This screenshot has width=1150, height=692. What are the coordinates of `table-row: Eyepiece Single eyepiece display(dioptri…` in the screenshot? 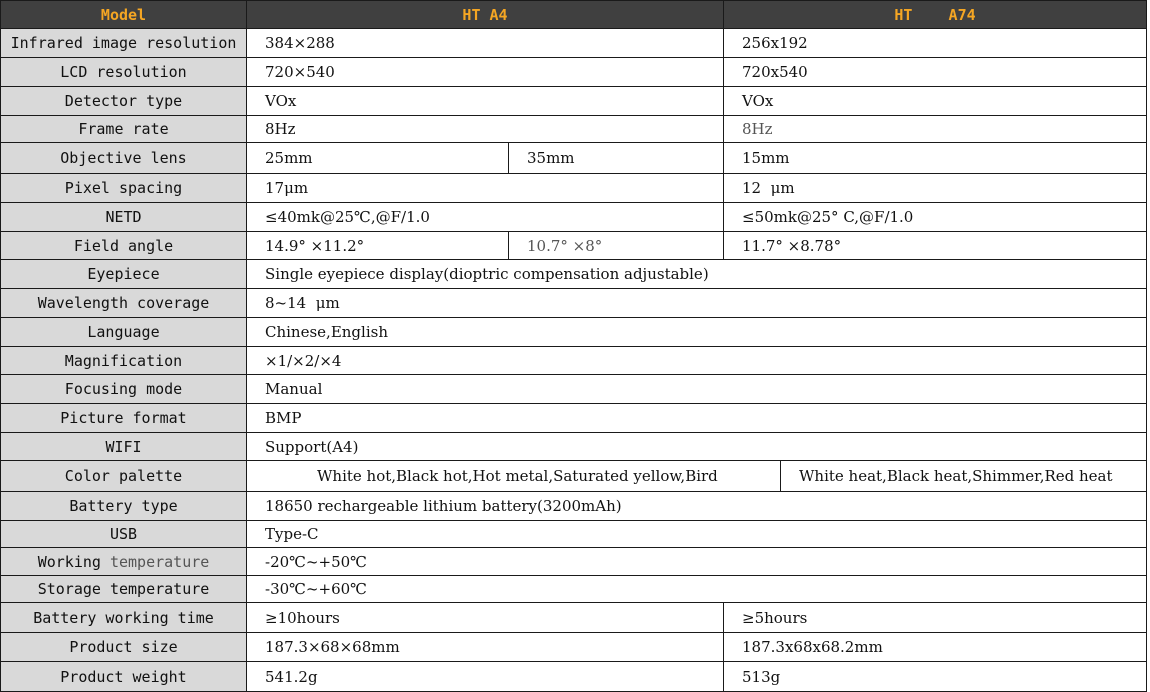 It's located at (573, 274).